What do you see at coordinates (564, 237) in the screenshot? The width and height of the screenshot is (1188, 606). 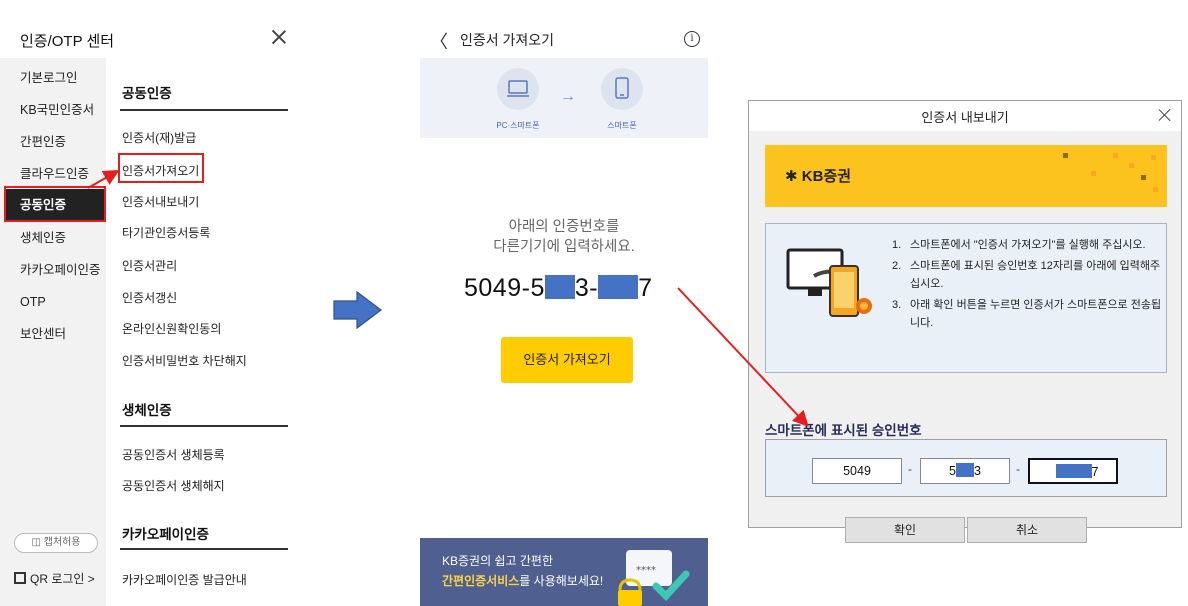 I see `instruction-text: 아래의 인증번호를 다른기기에 입력하세요.` at bounding box center [564, 237].